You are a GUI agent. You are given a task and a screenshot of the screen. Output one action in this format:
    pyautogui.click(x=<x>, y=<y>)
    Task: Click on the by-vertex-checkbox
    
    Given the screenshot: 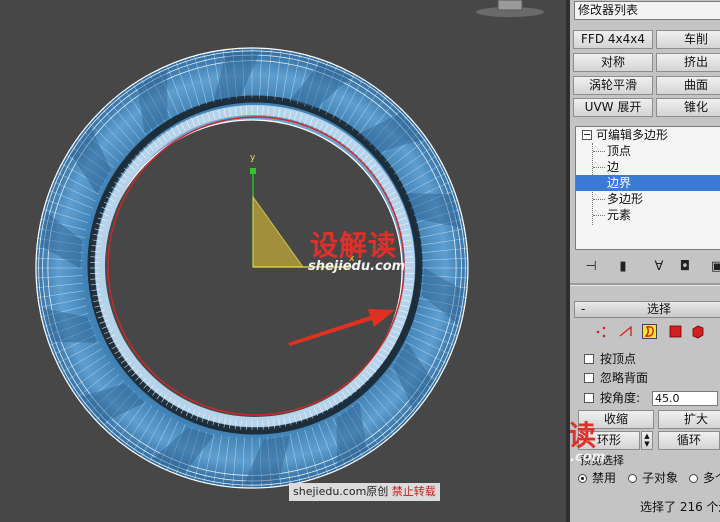 What is the action you would take?
    pyautogui.click(x=589, y=359)
    